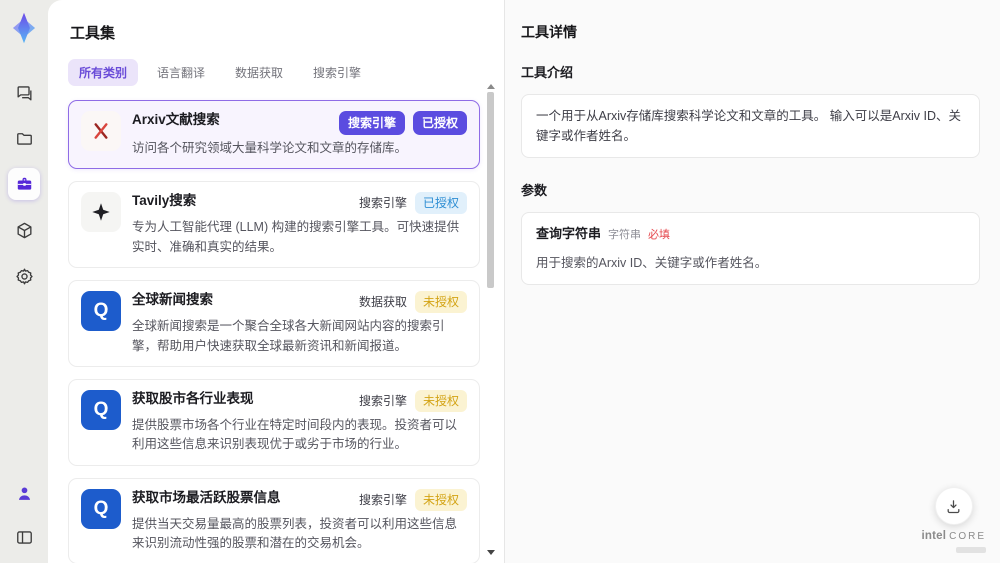  What do you see at coordinates (750, 234) in the screenshot?
I see `param-head: 查询字符串 字符串 必填` at bounding box center [750, 234].